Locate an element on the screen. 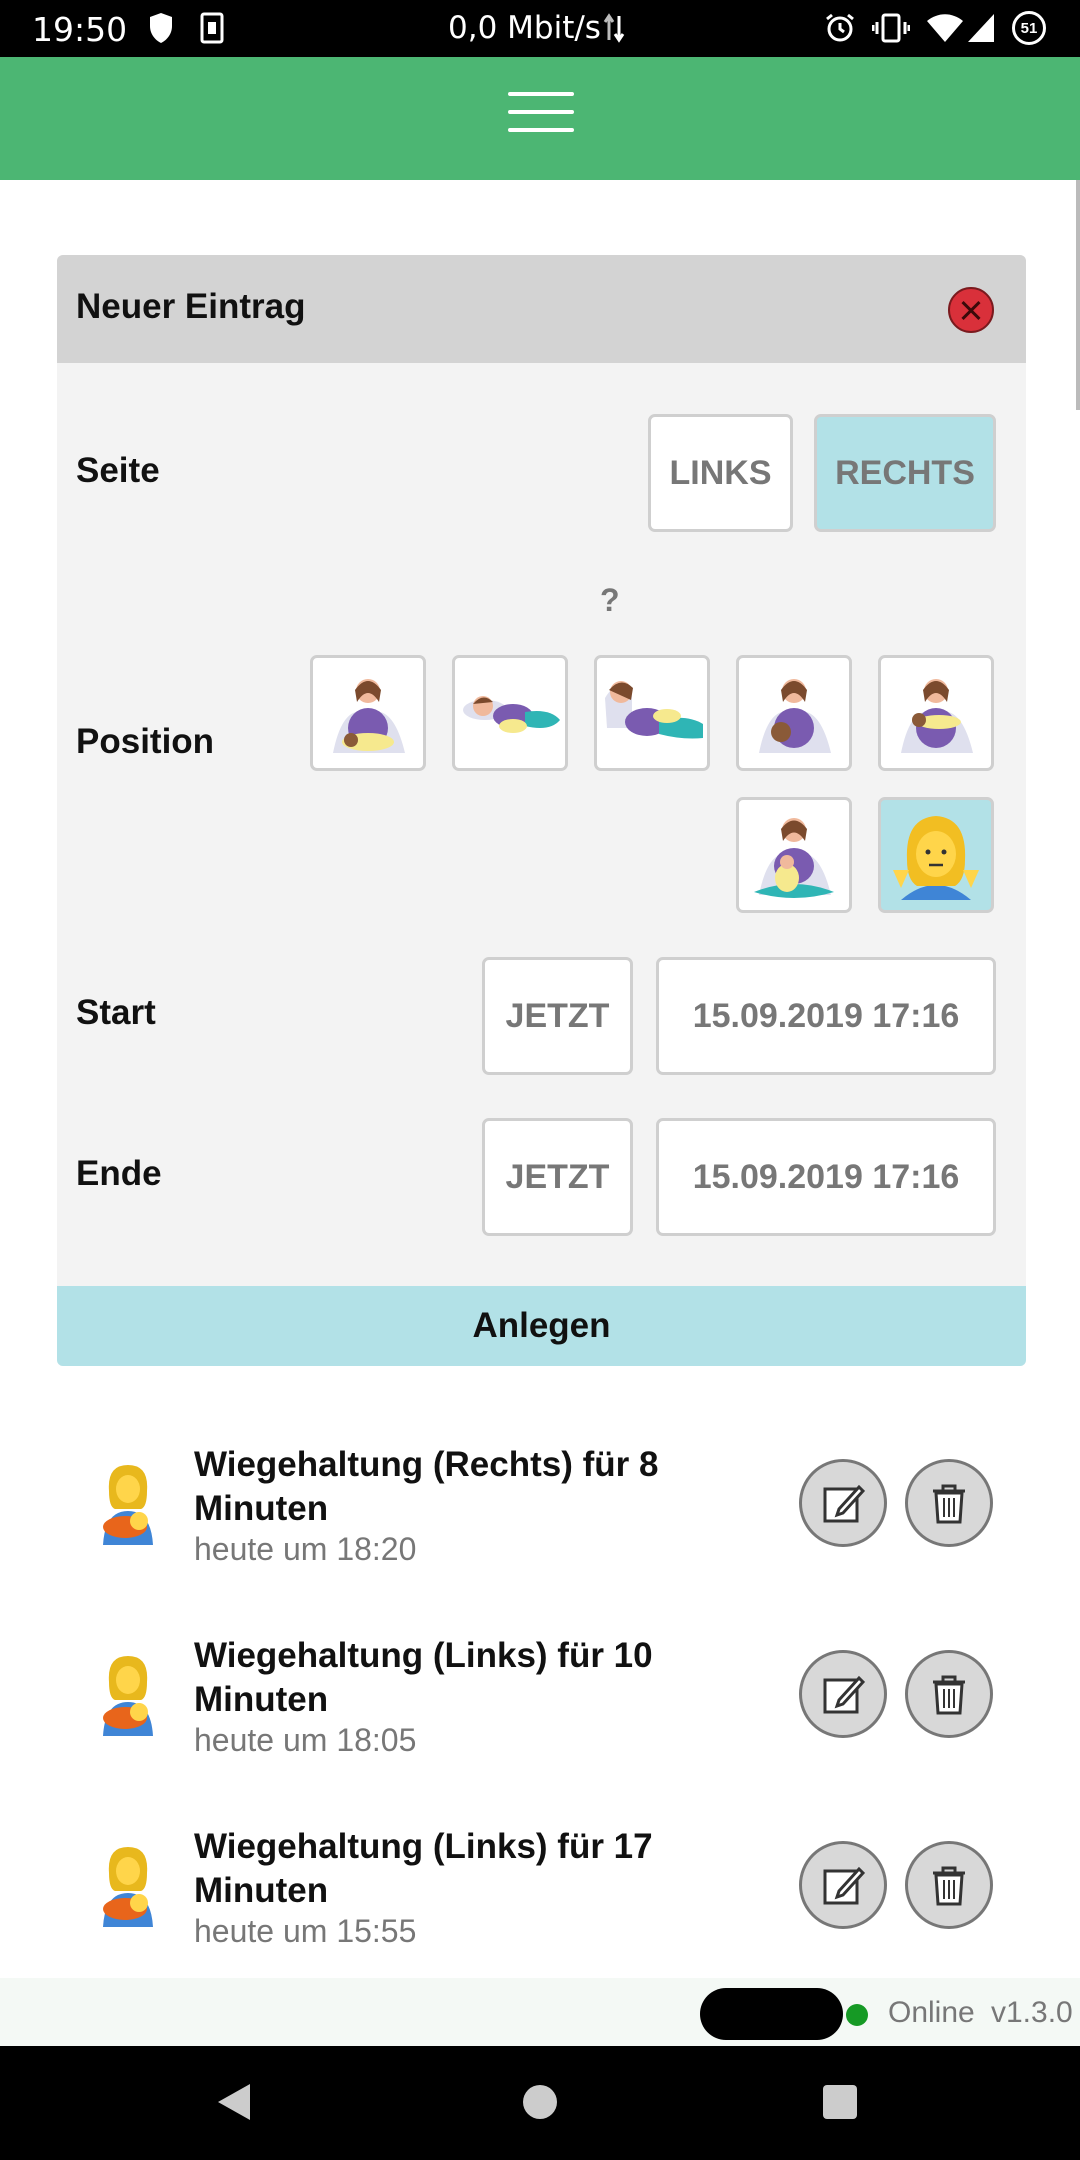 This screenshot has height=2160, width=1080. end-datetime-field: 15.09.2019 17:16 is located at coordinates (826, 1177).